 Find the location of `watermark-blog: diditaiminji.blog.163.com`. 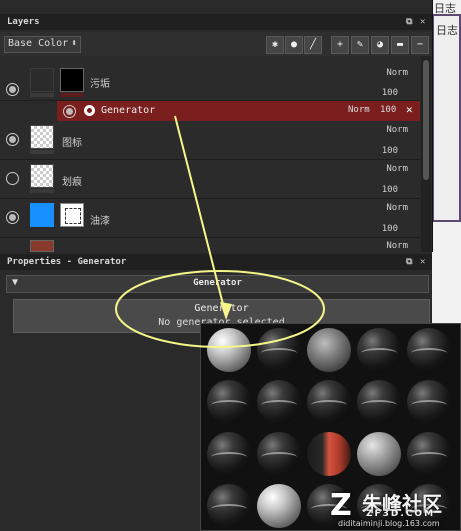

watermark-blog: diditaiminji.blog.163.com is located at coordinates (389, 523).